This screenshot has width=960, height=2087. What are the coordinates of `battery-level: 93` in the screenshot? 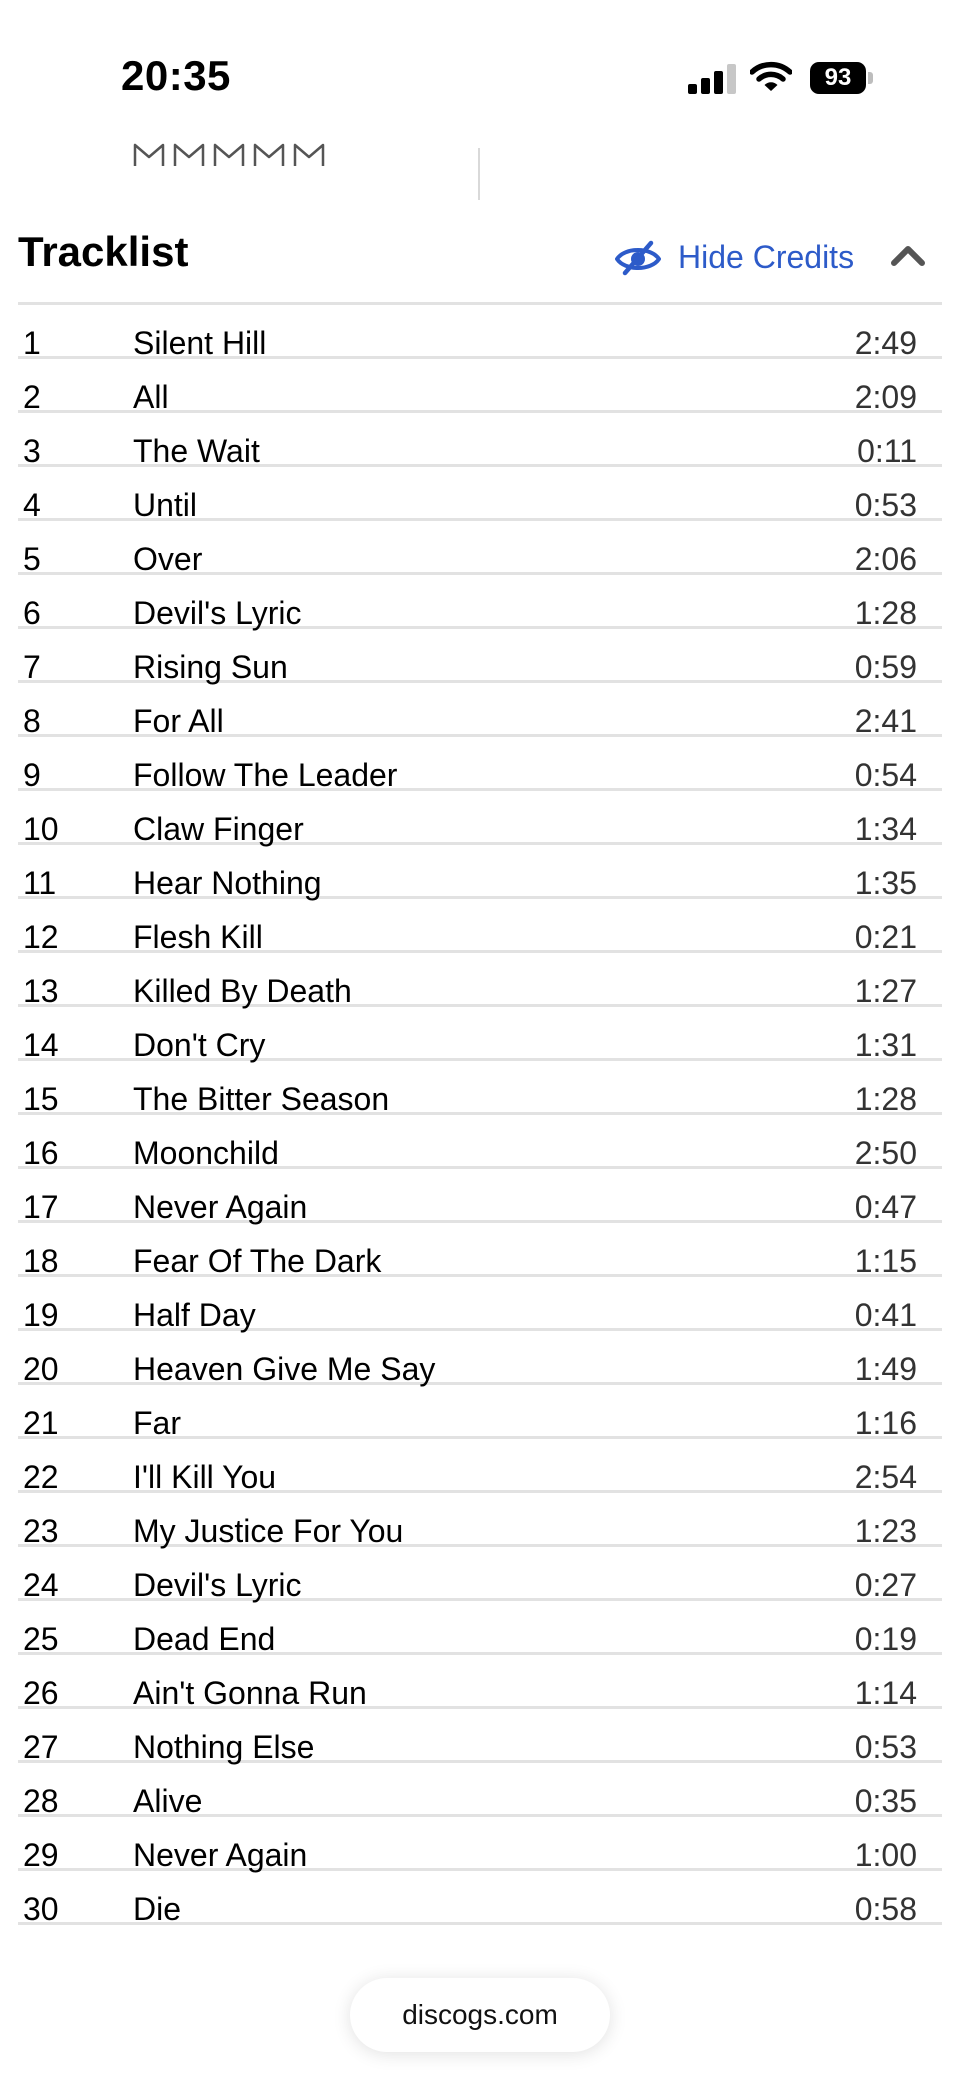 It's located at (838, 78).